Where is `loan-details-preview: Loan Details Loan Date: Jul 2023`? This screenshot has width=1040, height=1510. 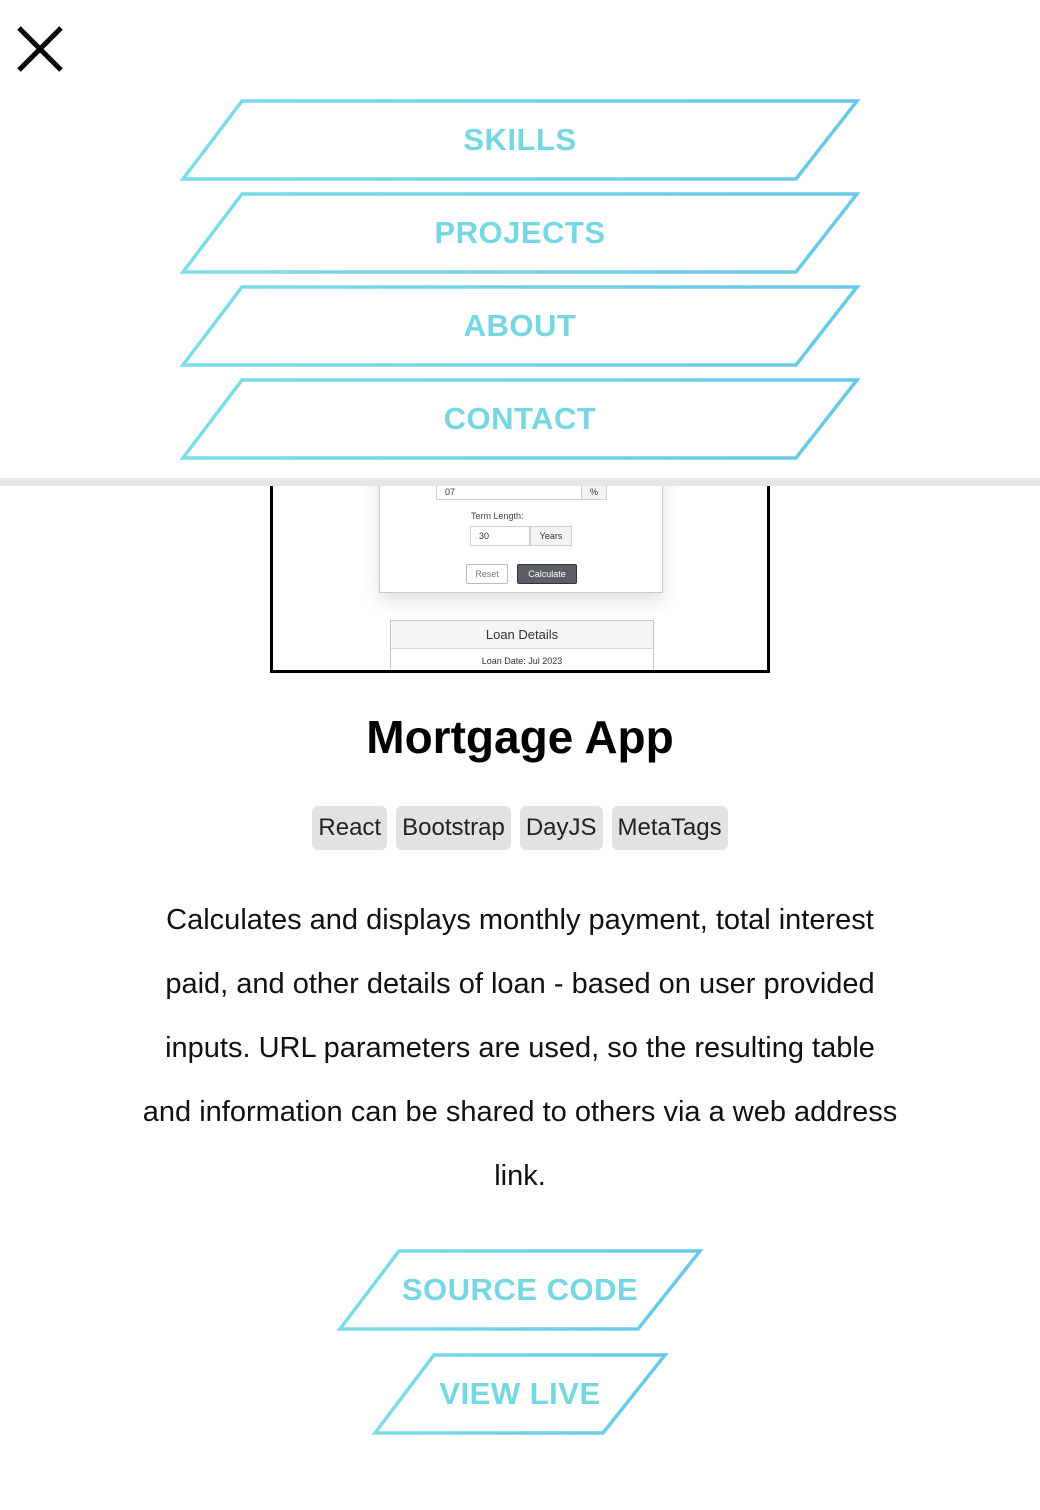
loan-details-preview: Loan Details Loan Date: Jul 2023 is located at coordinates (522, 645).